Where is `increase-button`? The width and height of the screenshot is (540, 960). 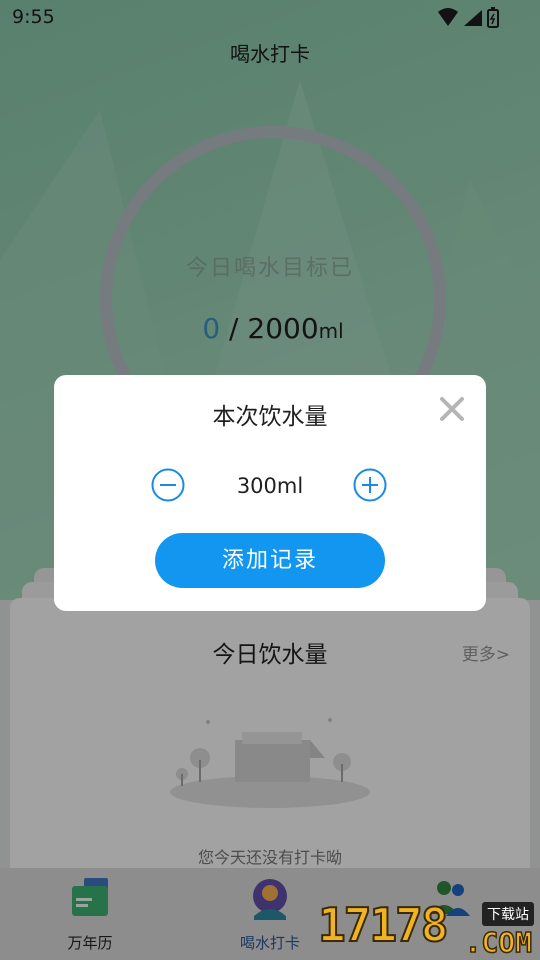
increase-button is located at coordinates (370, 485).